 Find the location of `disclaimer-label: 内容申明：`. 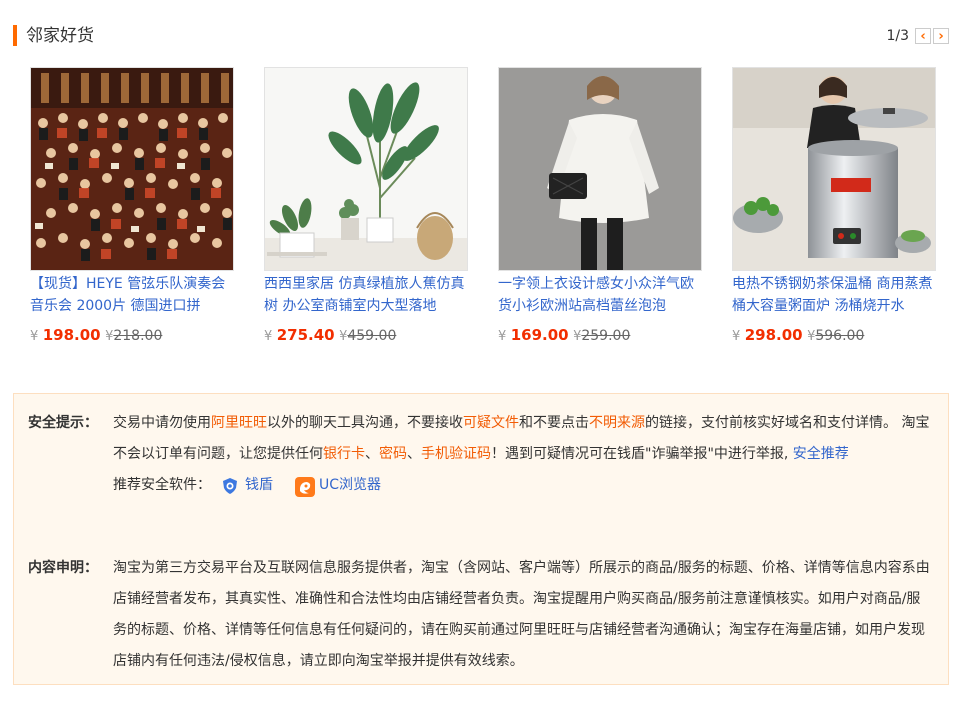

disclaimer-label: 内容申明： is located at coordinates (63, 568).